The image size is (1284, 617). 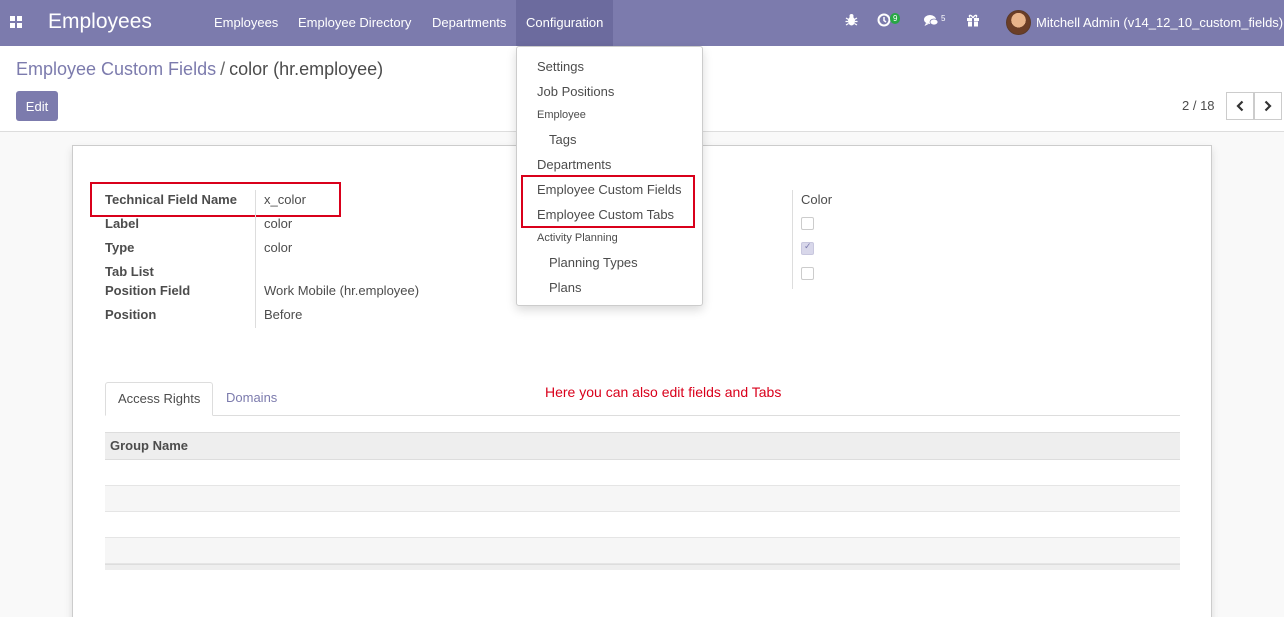 I want to click on menu-item-job-positions: Job Positions, so click(x=575, y=91).